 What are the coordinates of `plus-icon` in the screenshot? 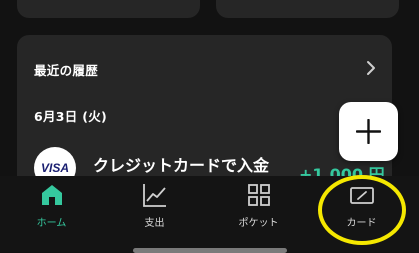 It's located at (368, 131).